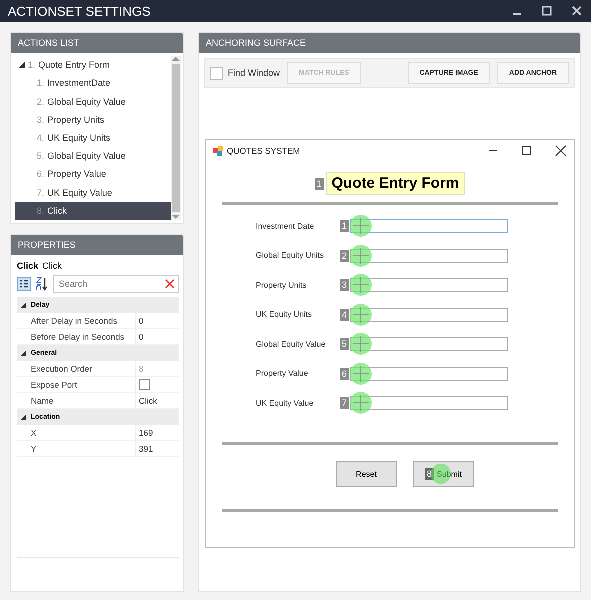 The image size is (591, 600). What do you see at coordinates (93, 119) in the screenshot?
I see `tree-item: 3. Property Units` at bounding box center [93, 119].